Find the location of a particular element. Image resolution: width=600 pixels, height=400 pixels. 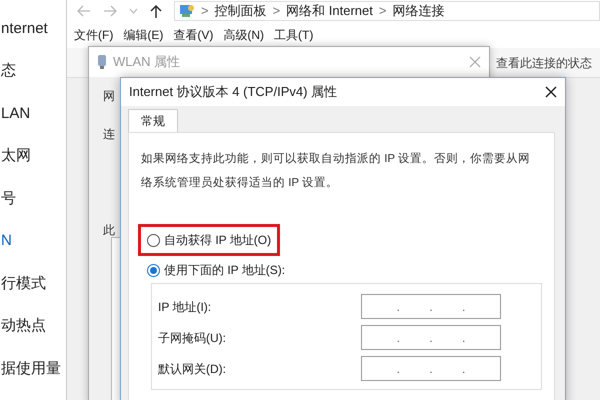

breadcrumb-item: 控制面板 is located at coordinates (240, 11).